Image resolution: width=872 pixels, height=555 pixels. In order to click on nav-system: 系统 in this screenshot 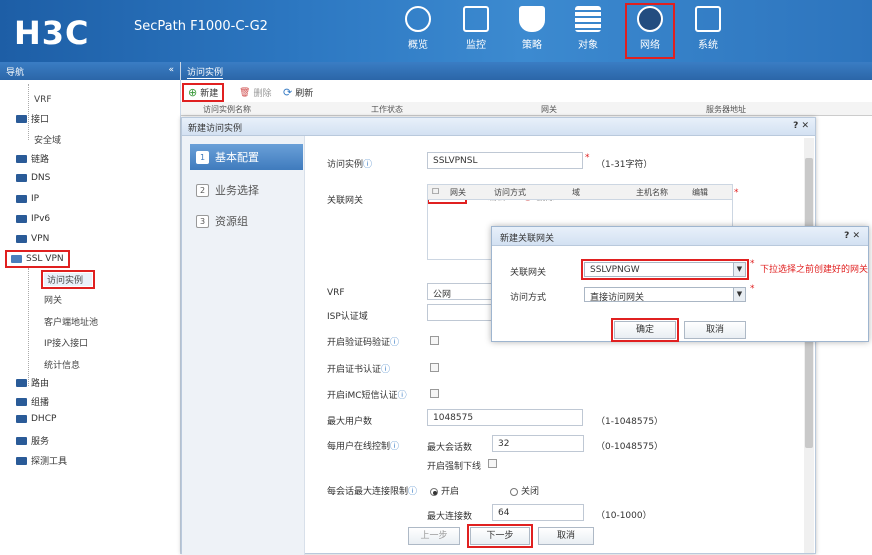, I will do `click(708, 31)`.